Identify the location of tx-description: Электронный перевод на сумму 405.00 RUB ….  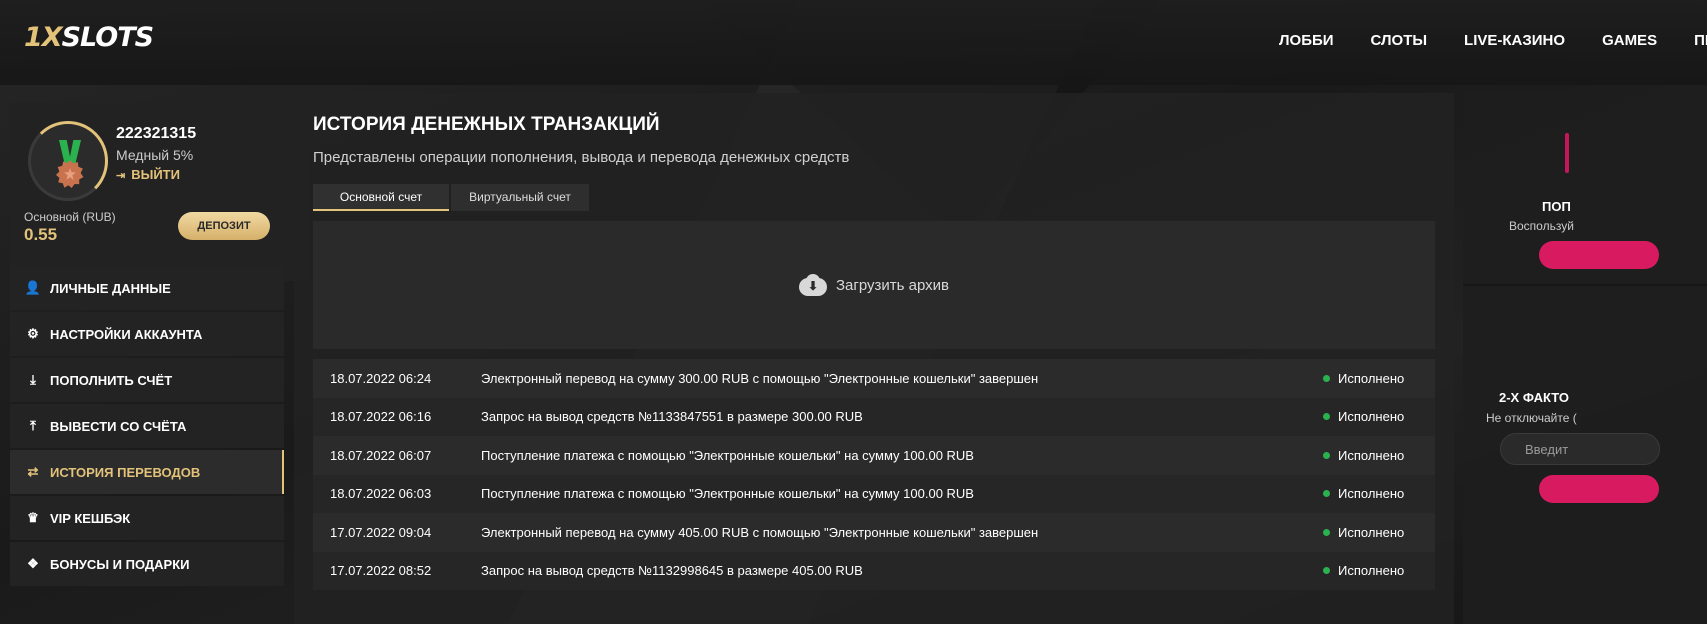
(760, 532).